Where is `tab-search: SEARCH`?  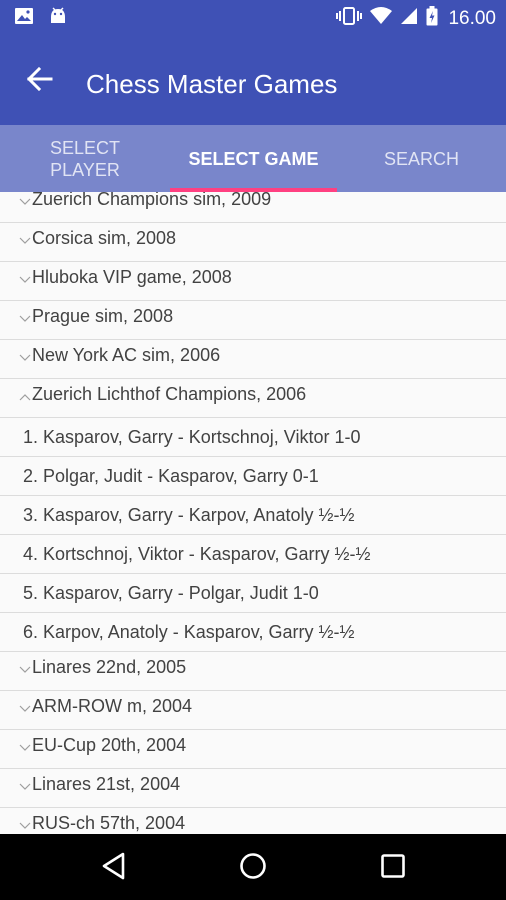 tab-search: SEARCH is located at coordinates (421, 158).